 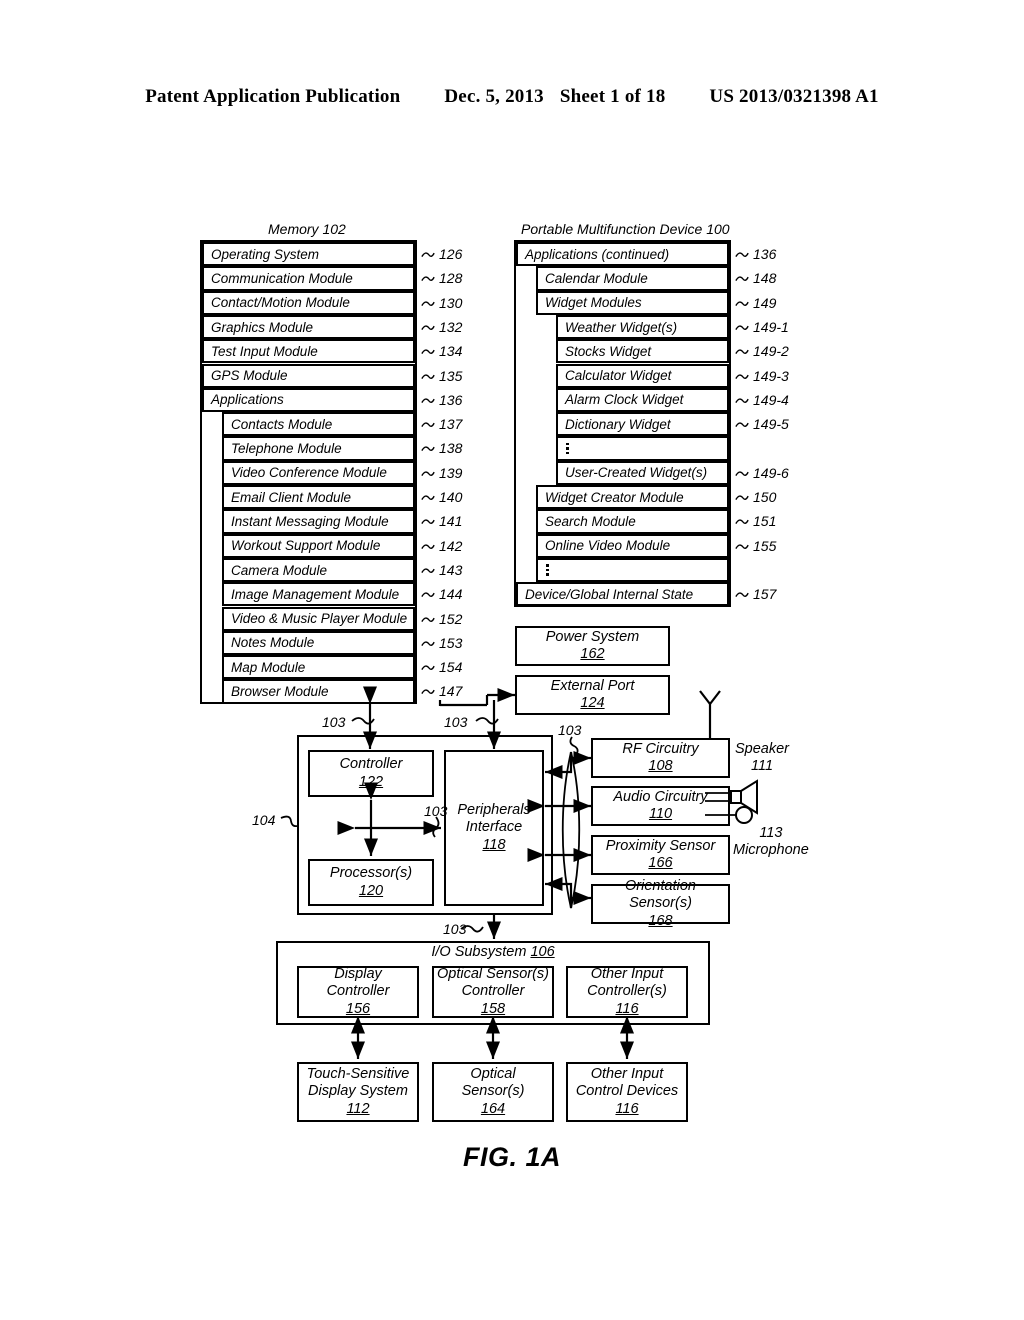 What do you see at coordinates (642, 424) in the screenshot?
I see `list-item: Dictionary Widget` at bounding box center [642, 424].